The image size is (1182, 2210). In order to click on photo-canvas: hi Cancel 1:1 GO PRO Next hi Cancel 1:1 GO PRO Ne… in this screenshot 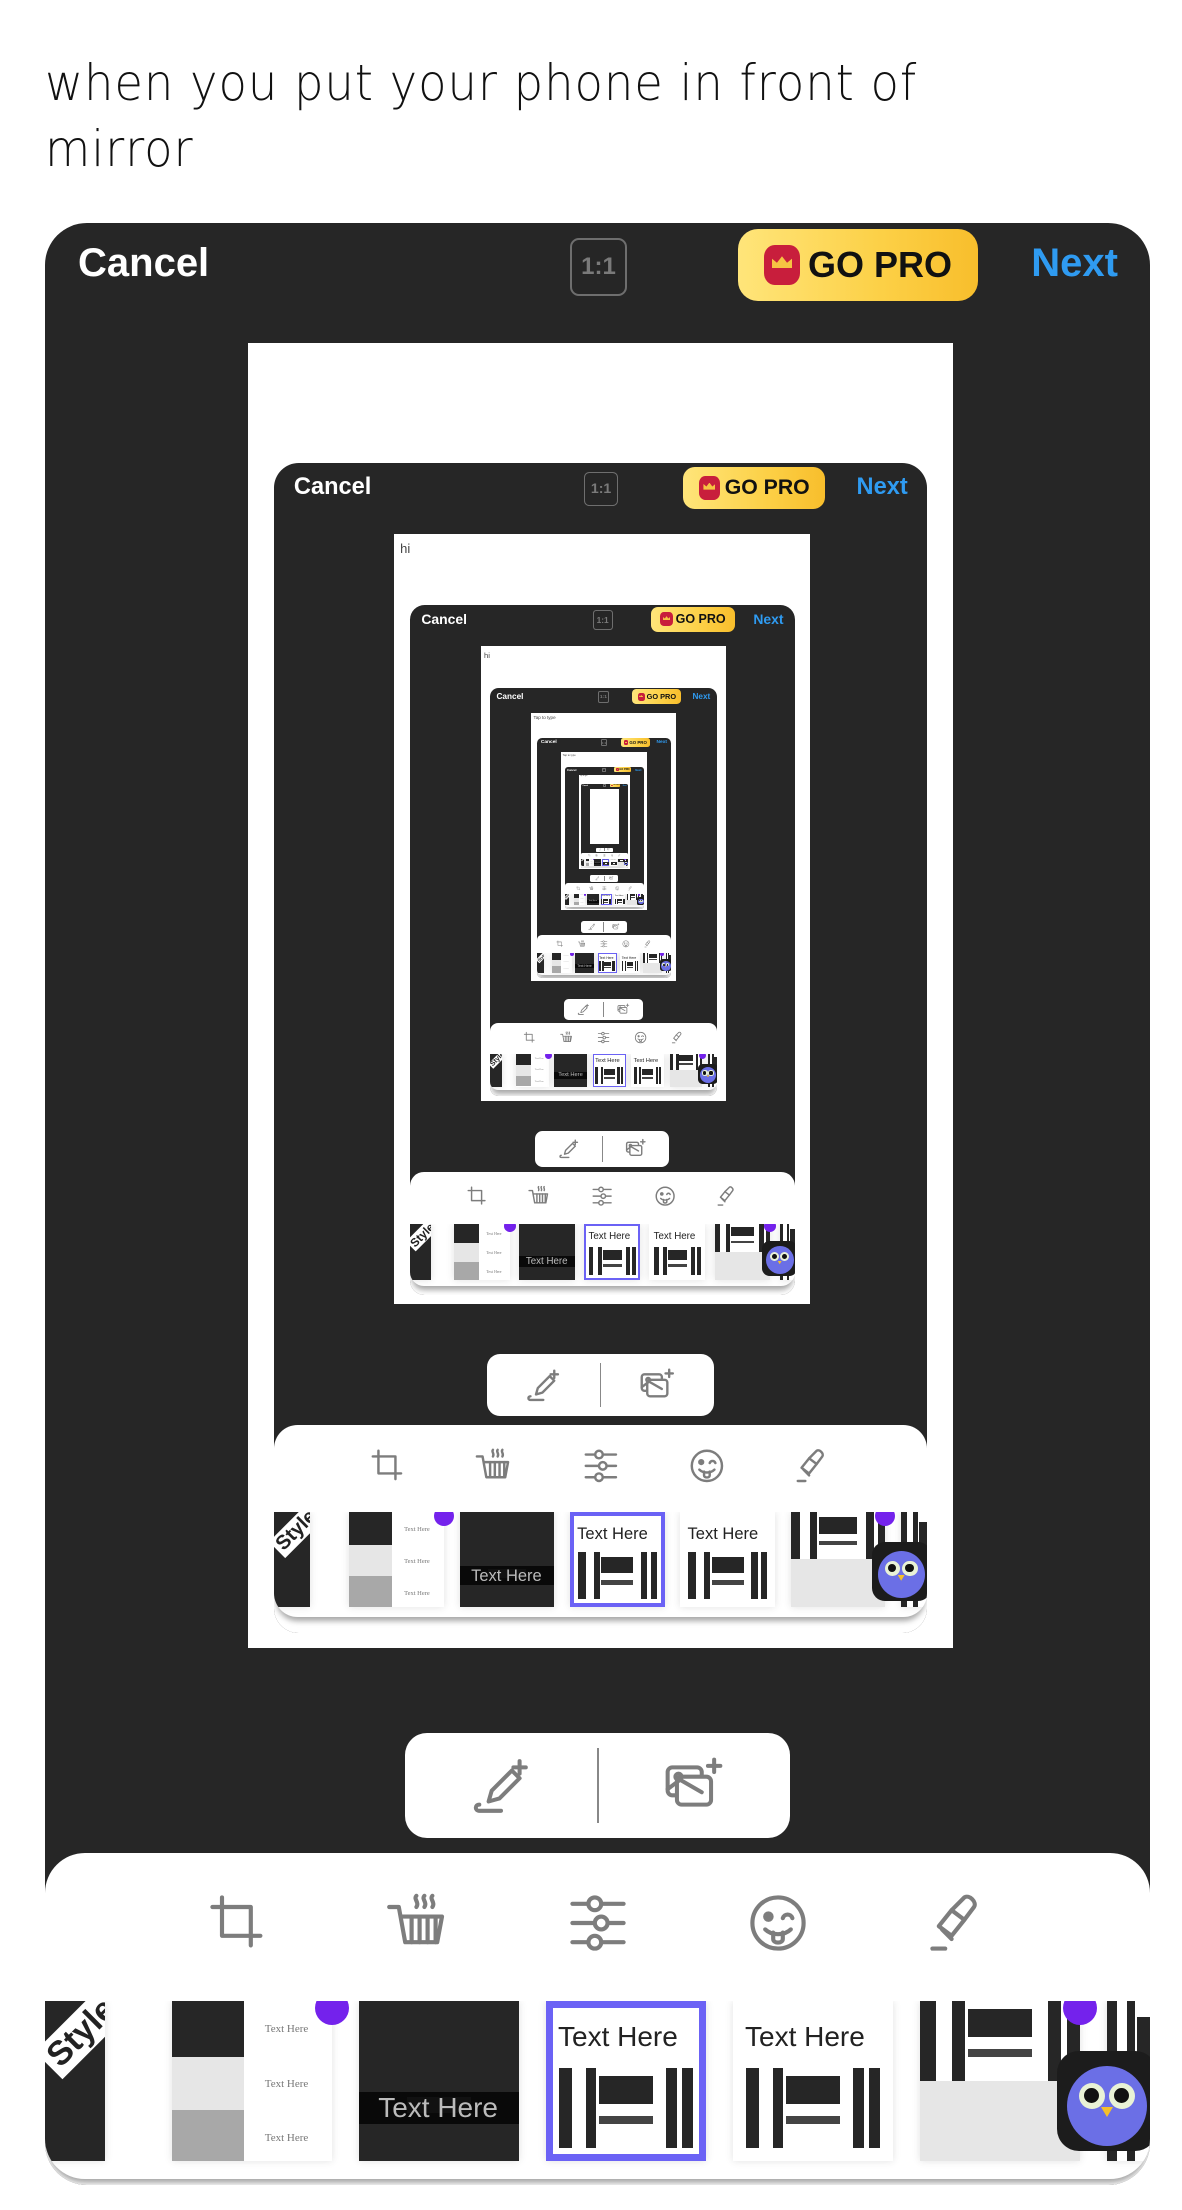, I will do `click(602, 918)`.